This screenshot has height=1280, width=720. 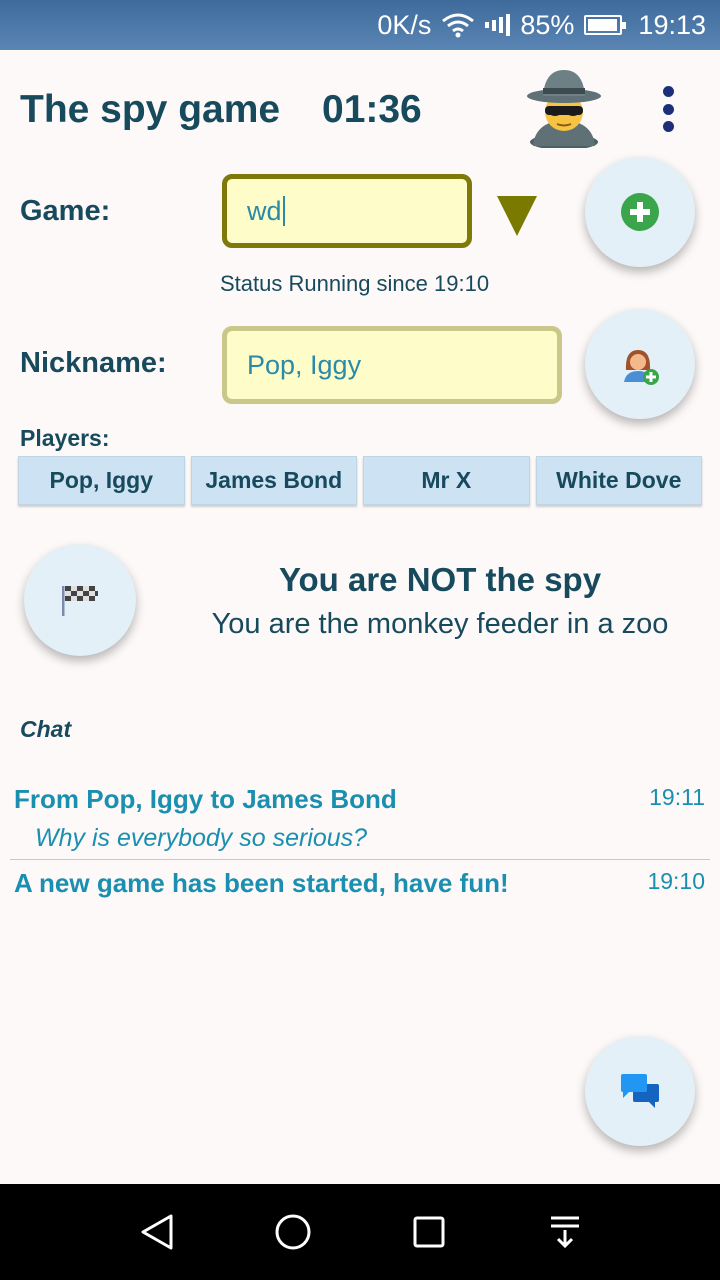 I want to click on chat-message-body: Why is everybody so serious?, so click(x=201, y=838).